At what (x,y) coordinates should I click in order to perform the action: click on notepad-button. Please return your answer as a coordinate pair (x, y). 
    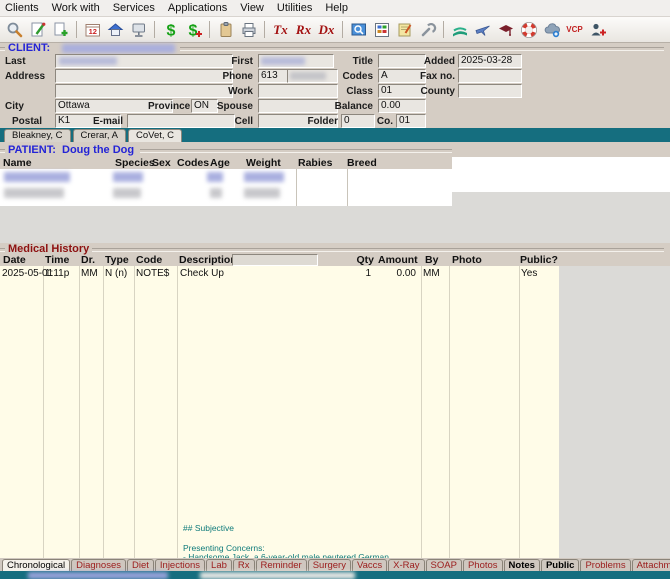
    Looking at the image, I should click on (404, 30).